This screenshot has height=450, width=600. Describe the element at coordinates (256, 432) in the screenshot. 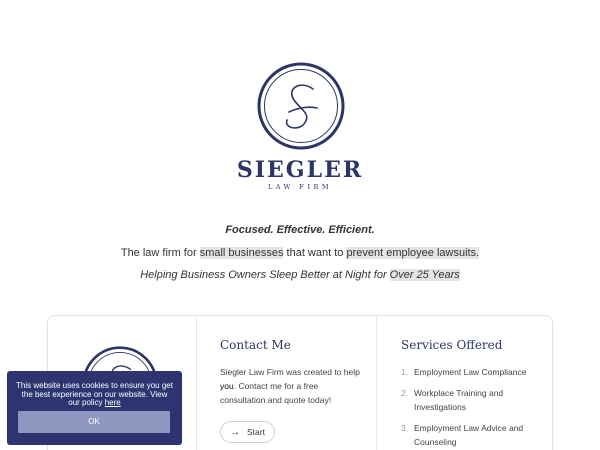

I see `start-button-label: Start` at that location.